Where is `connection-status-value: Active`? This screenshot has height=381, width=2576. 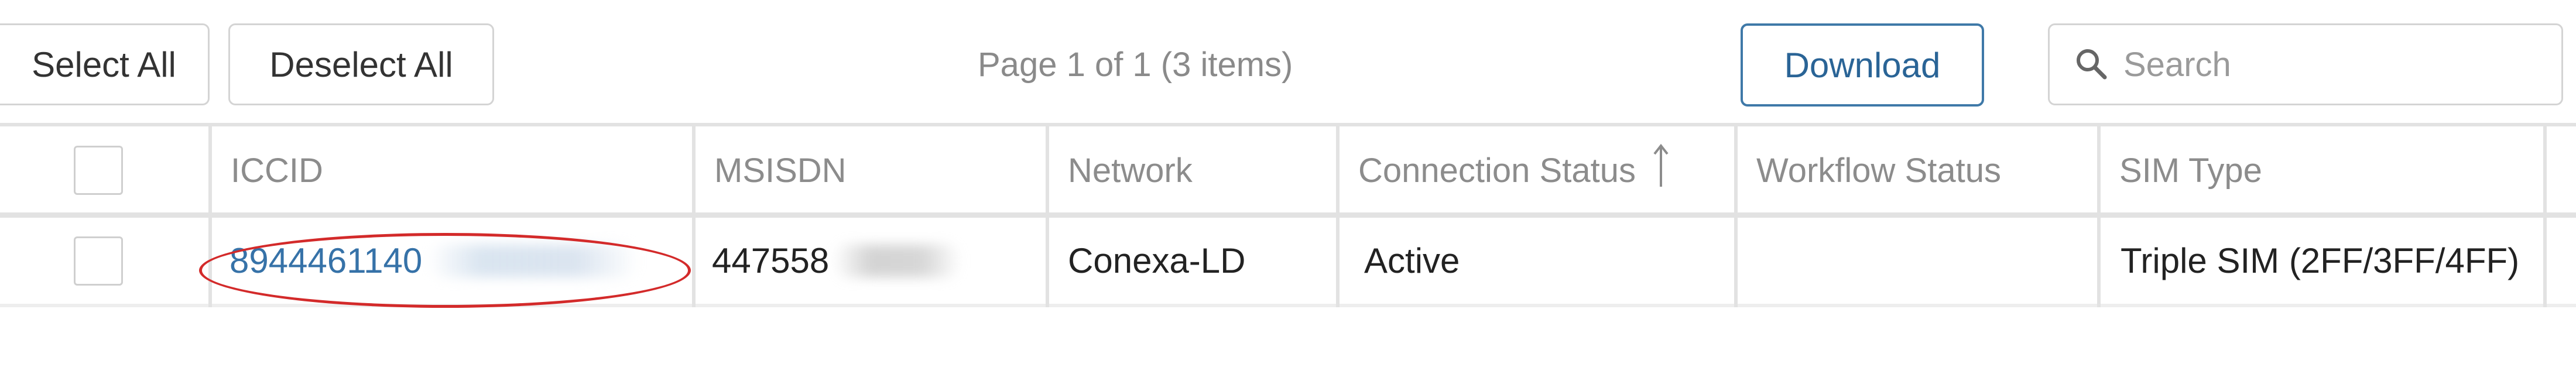 connection-status-value: Active is located at coordinates (1412, 260).